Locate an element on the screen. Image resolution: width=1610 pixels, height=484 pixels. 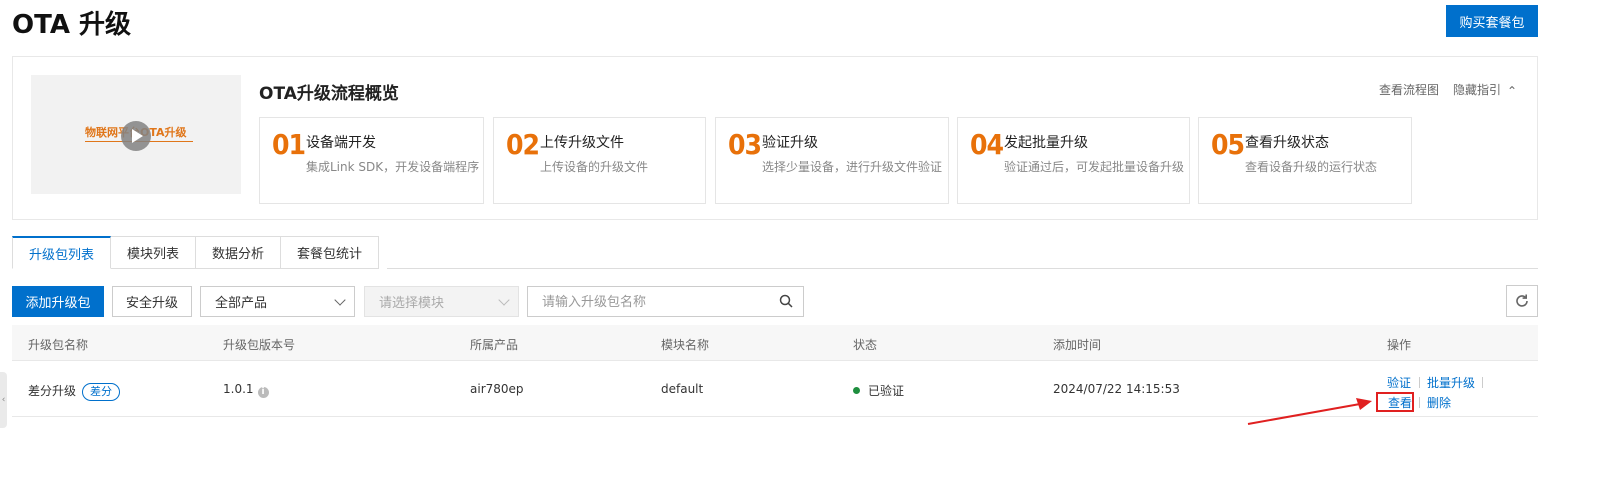
step-card-2: 02 上传升级文件 上传设备的升级文件 is located at coordinates (599, 160).